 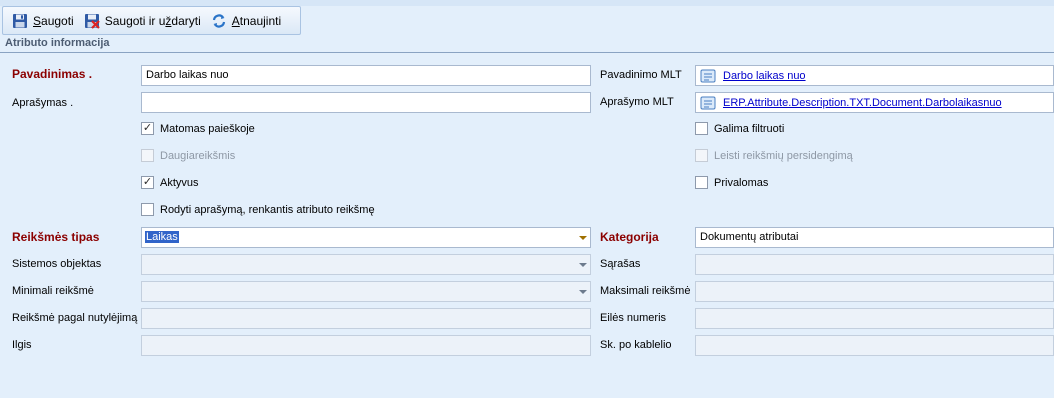 What do you see at coordinates (636, 345) in the screenshot?
I see `decimals-label: Sk. po kablelio` at bounding box center [636, 345].